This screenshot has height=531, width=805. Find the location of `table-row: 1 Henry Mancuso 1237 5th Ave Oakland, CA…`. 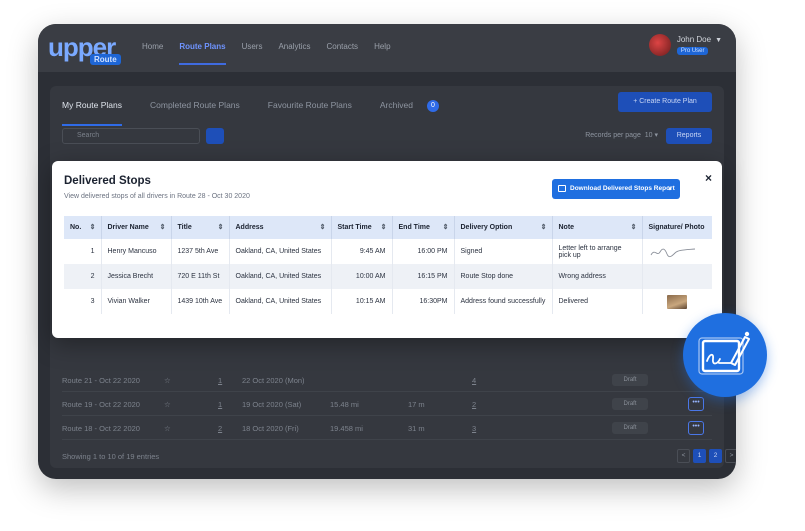

table-row: 1 Henry Mancuso 1237 5th Ave Oakland, CA… is located at coordinates (388, 251).